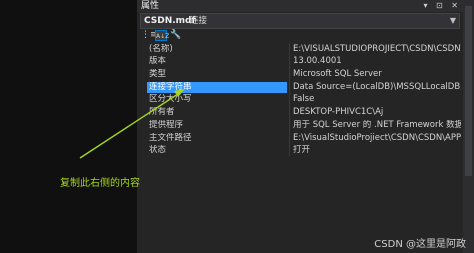 The height and width of the screenshot is (253, 474). What do you see at coordinates (170, 21) in the screenshot?
I see `object-name: CSDN.mdf` at bounding box center [170, 21].